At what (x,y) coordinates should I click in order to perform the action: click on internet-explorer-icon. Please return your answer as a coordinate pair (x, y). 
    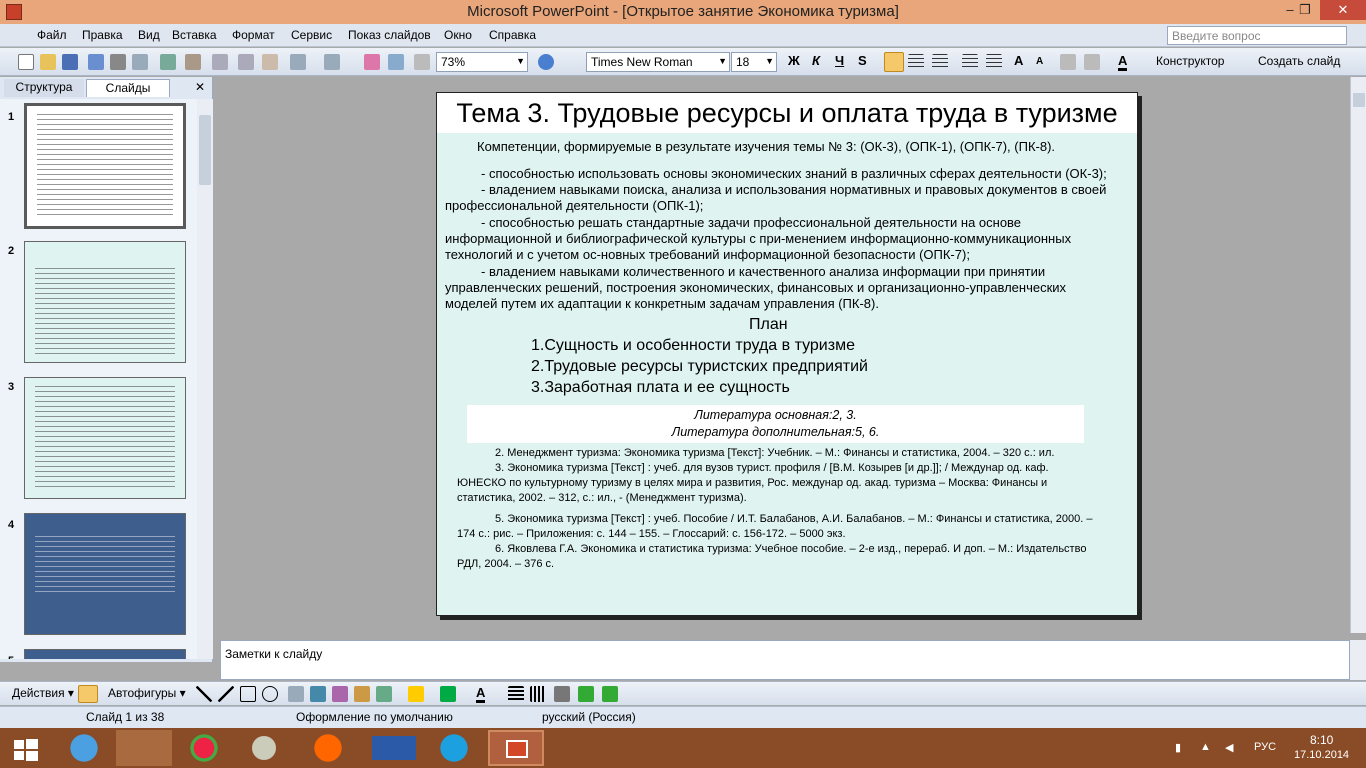
    Looking at the image, I should click on (84, 748).